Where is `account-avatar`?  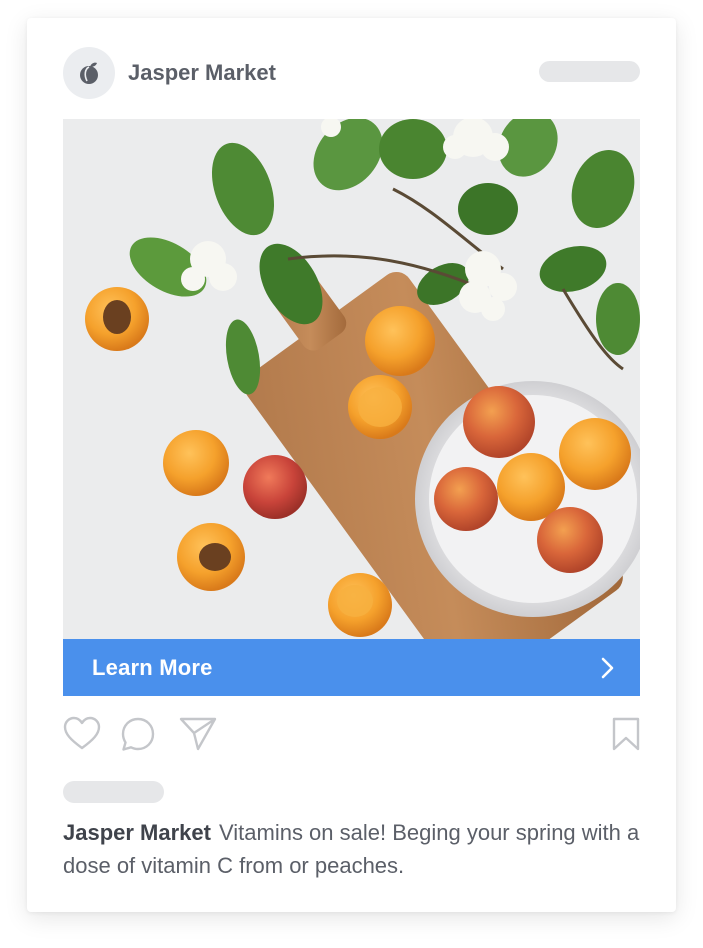 account-avatar is located at coordinates (89, 73).